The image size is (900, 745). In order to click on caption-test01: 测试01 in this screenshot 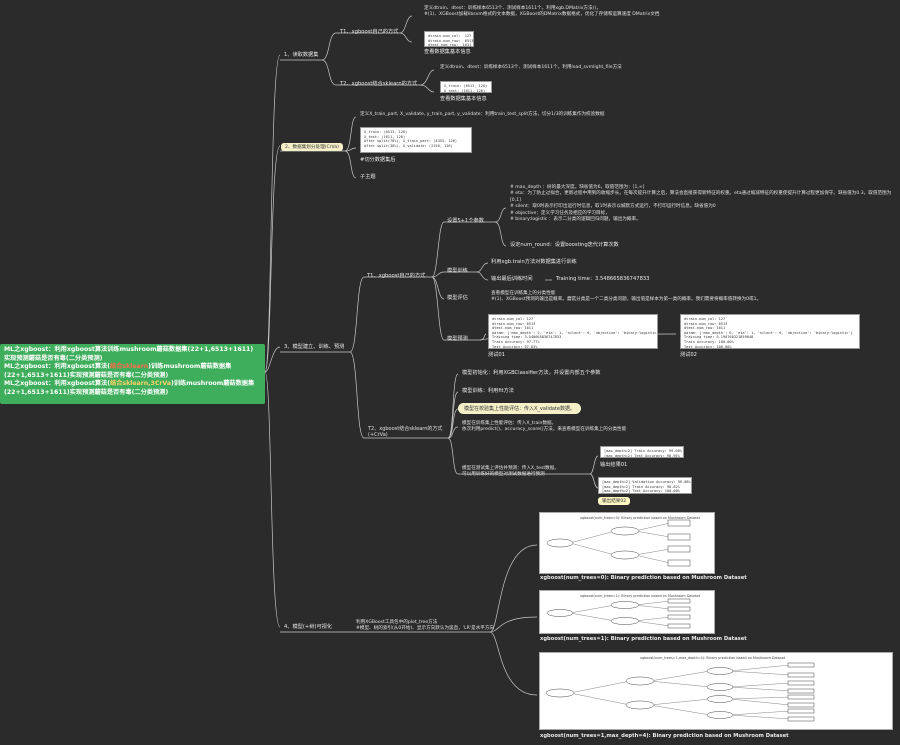, I will do `click(496, 355)`.